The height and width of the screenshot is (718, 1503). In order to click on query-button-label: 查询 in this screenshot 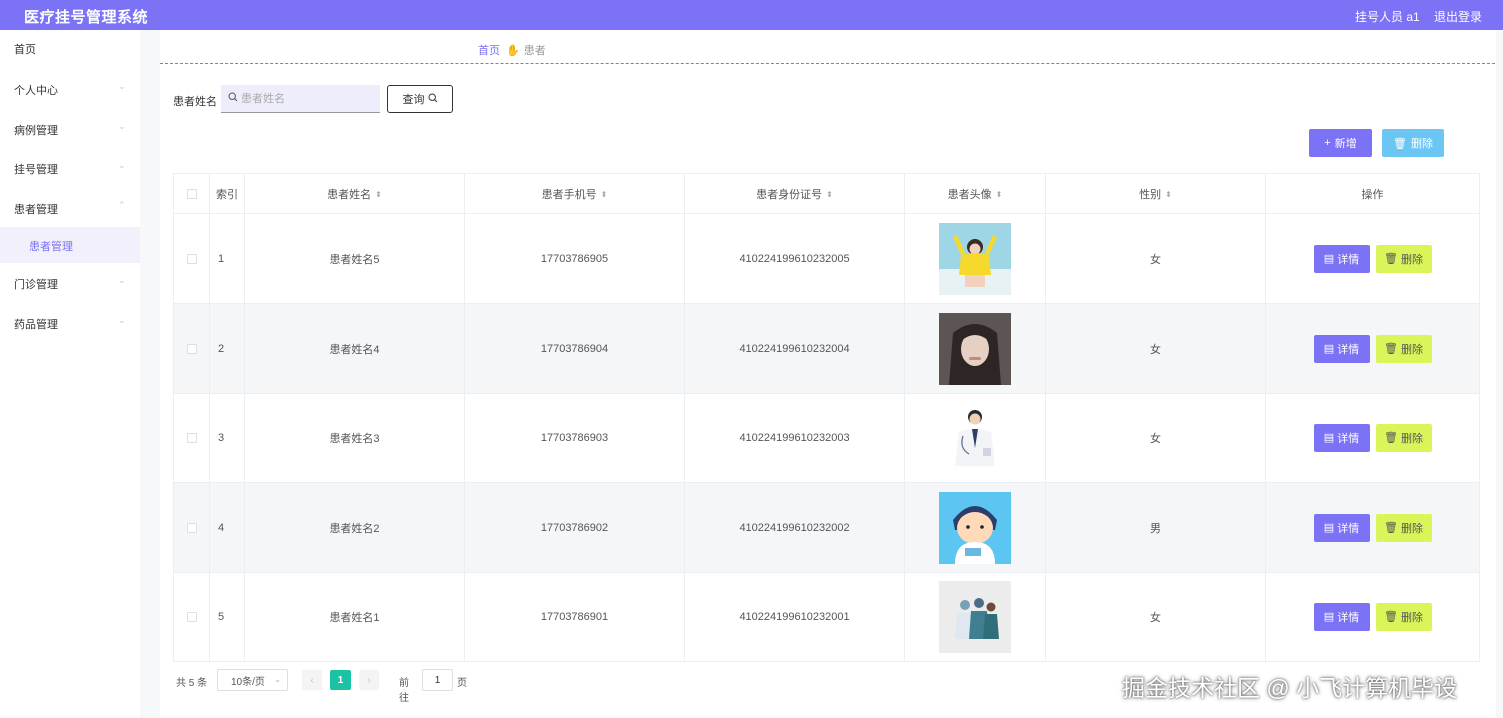, I will do `click(413, 100)`.